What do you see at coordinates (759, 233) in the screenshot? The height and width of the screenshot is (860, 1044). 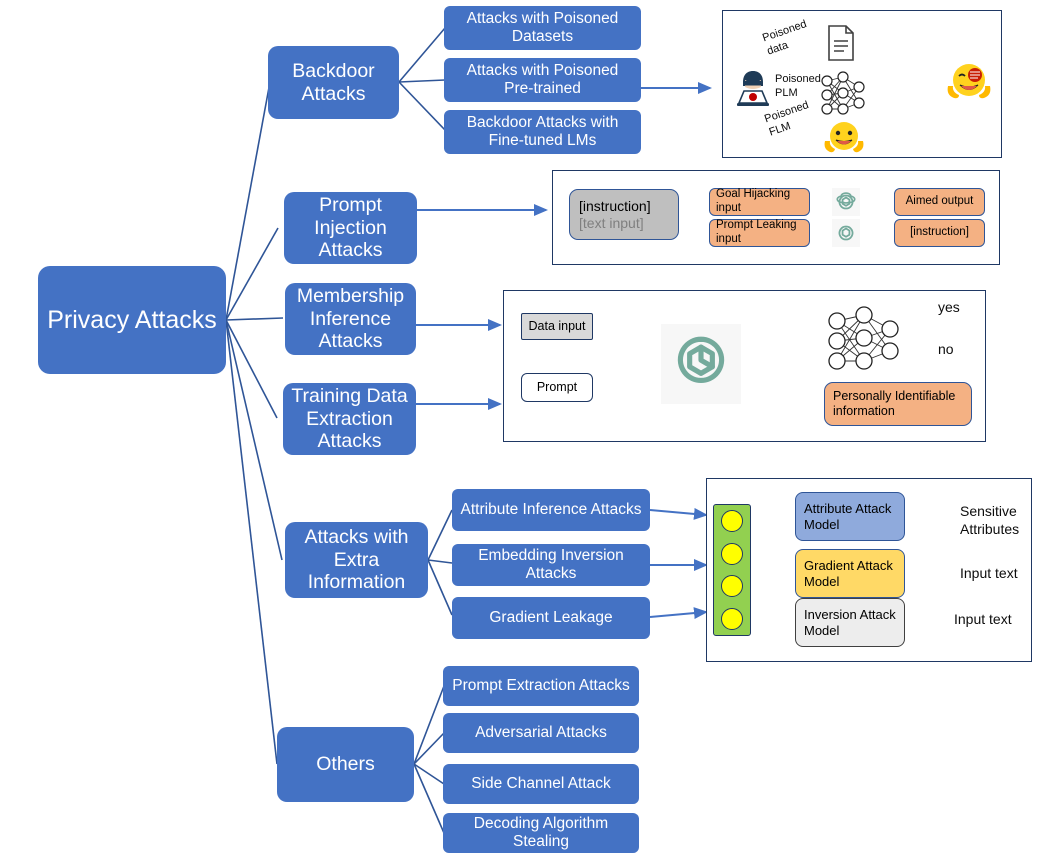 I see `prompt-leaking-box: Prompt Leaking input` at bounding box center [759, 233].